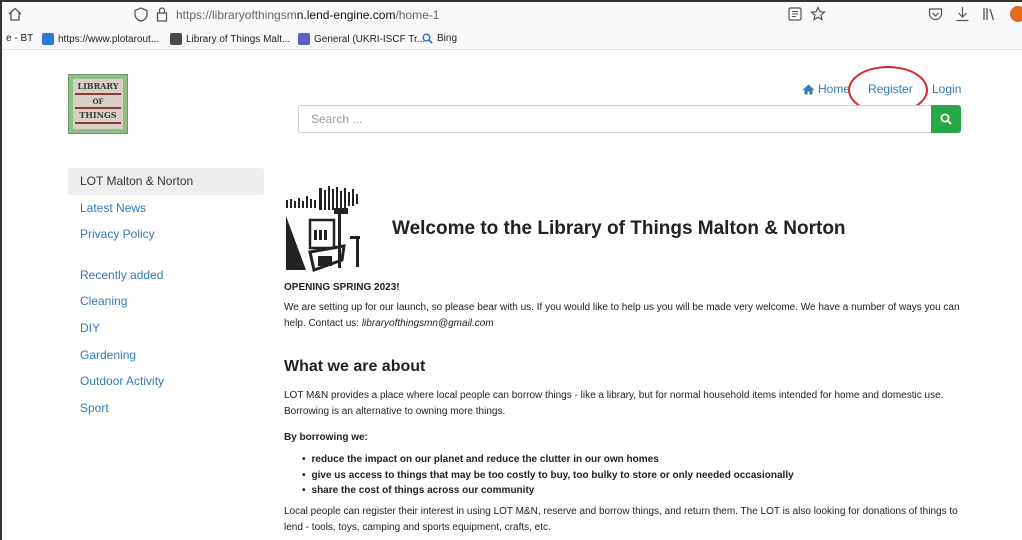 The image size is (1022, 540). I want to click on logo-text-of: OF, so click(98, 101).